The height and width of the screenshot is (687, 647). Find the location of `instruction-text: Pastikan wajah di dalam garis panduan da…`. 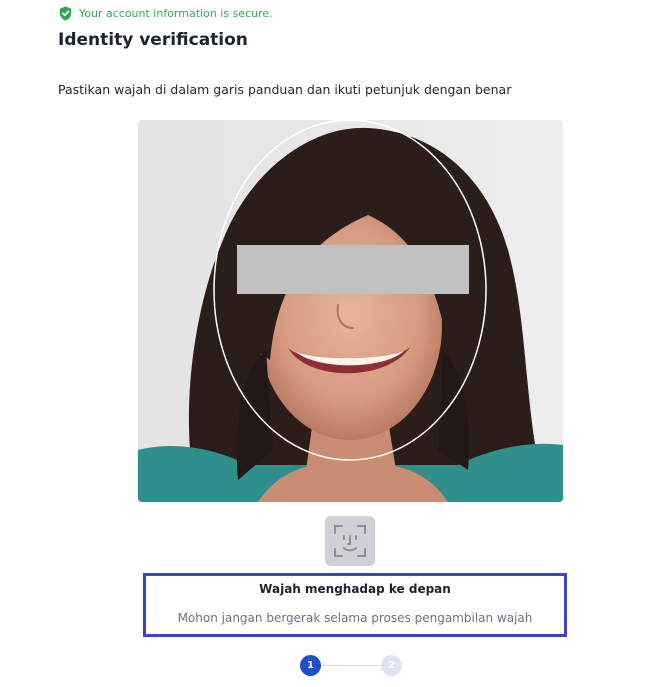

instruction-text: Pastikan wajah di dalam garis panduan da… is located at coordinates (285, 89).